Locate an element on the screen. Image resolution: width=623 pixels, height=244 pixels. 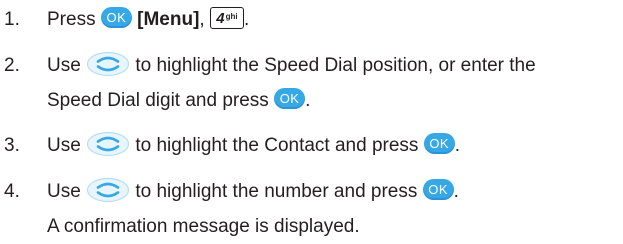
step-text: A confirmation message is displayed. is located at coordinates (203, 226).